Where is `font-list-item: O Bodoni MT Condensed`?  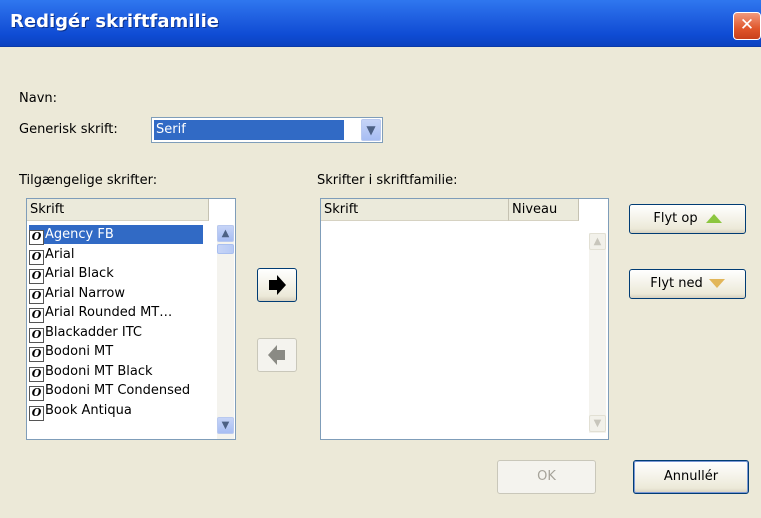
font-list-item: O Bodoni MT Condensed is located at coordinates (110, 391).